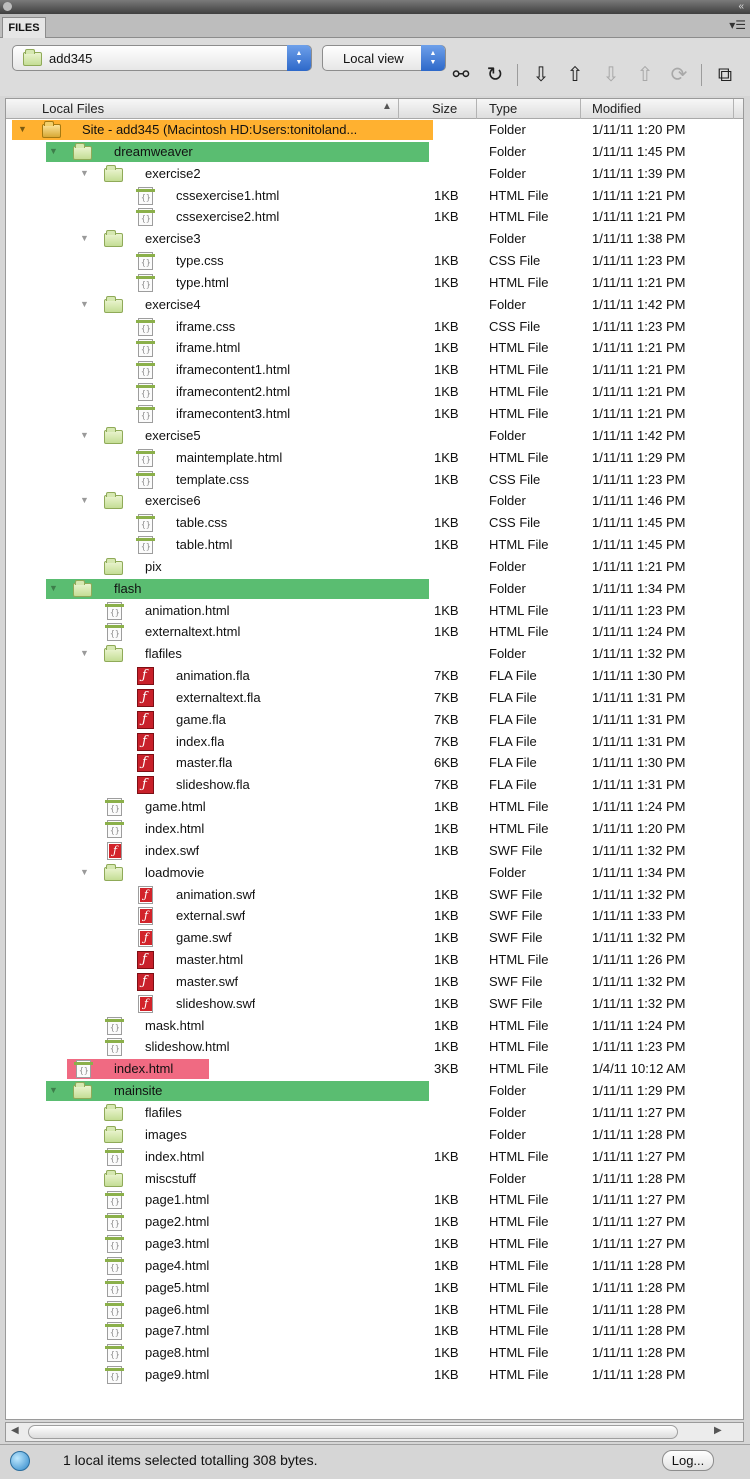  What do you see at coordinates (575, 75) in the screenshot?
I see `put-files-icon: ⇧` at bounding box center [575, 75].